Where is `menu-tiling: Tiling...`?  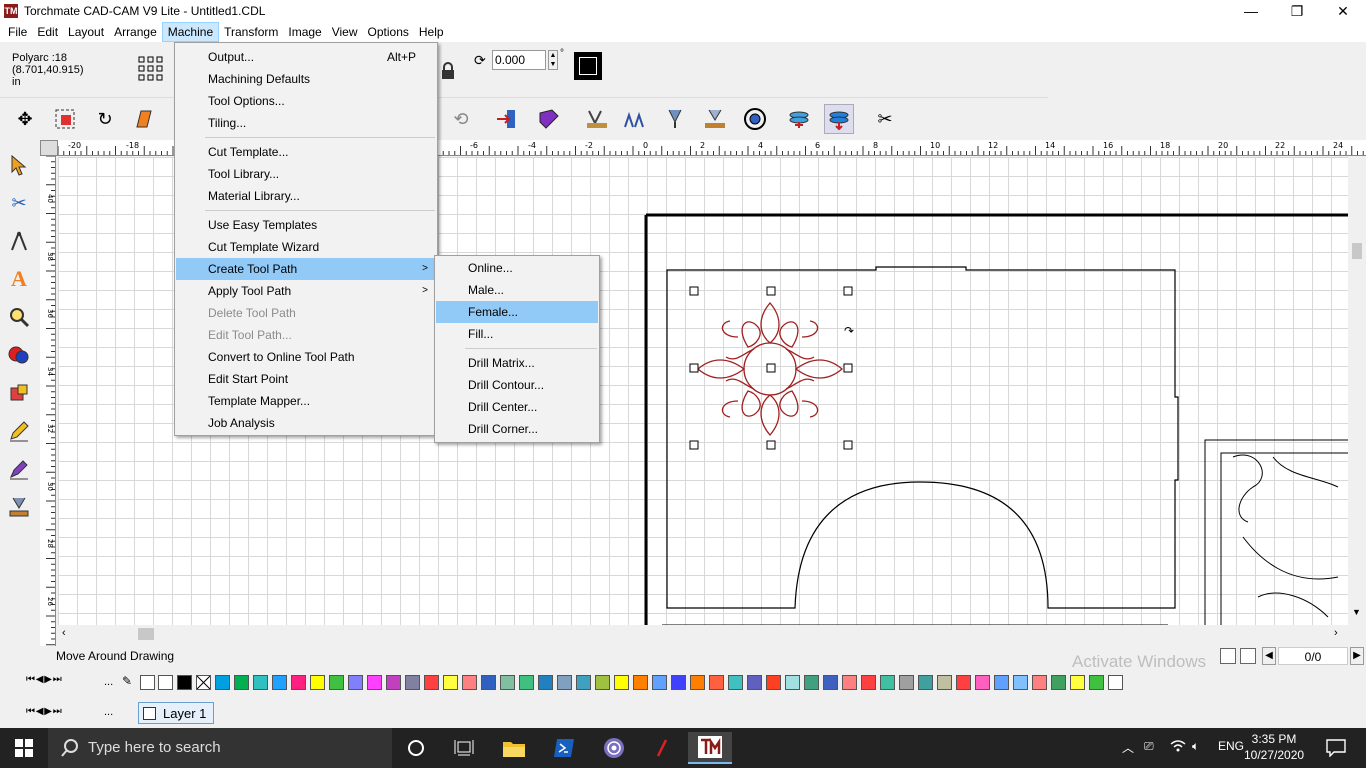 menu-tiling: Tiling... is located at coordinates (306, 123).